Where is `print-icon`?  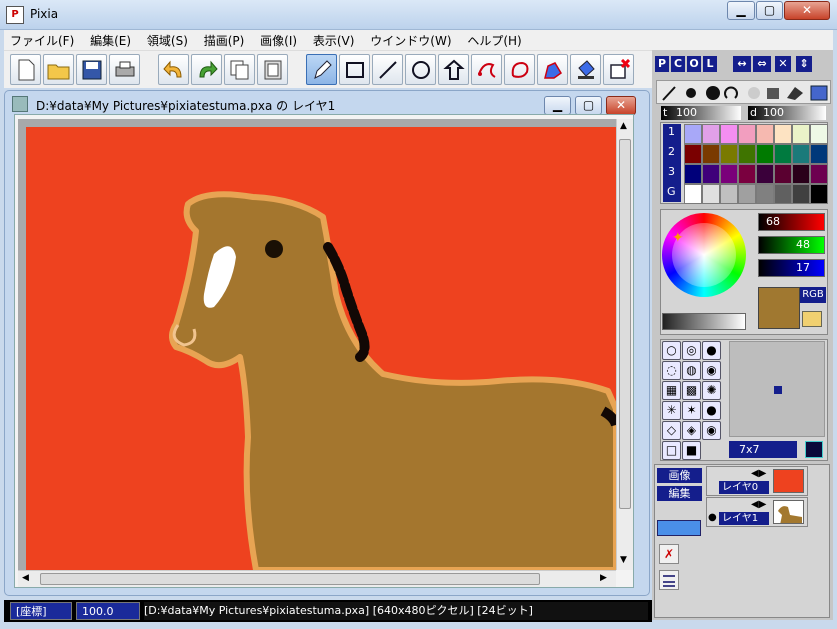
print-icon is located at coordinates (124, 69).